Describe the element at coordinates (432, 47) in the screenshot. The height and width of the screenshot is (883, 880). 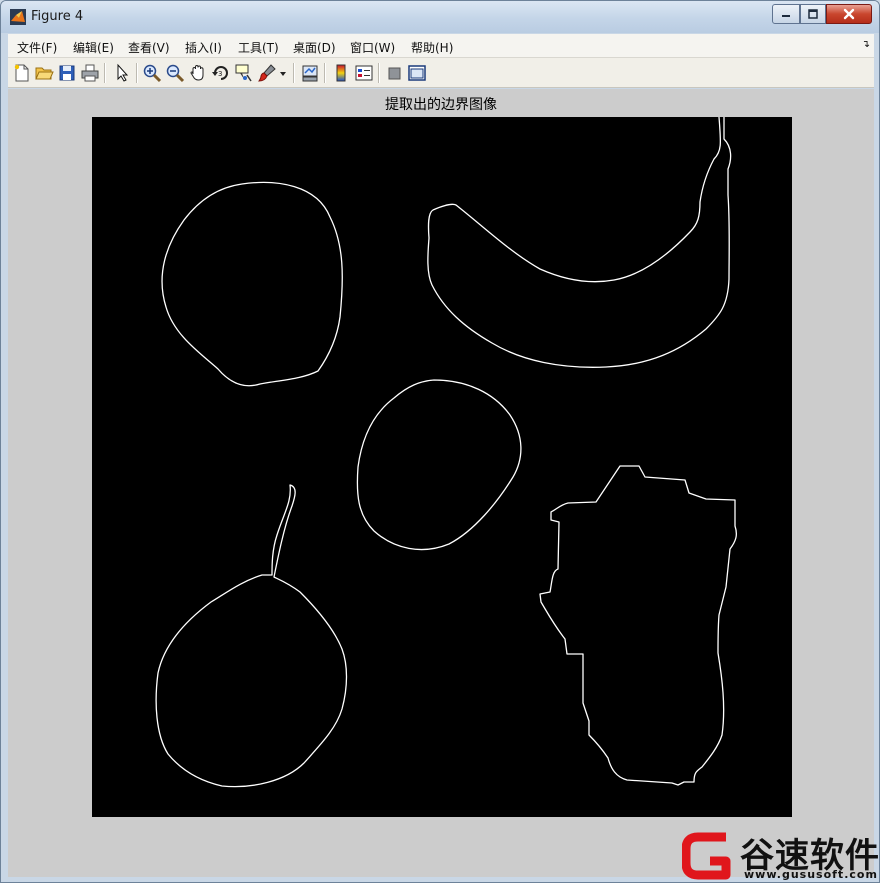
I see `menu-help: 帮助(H)` at that location.